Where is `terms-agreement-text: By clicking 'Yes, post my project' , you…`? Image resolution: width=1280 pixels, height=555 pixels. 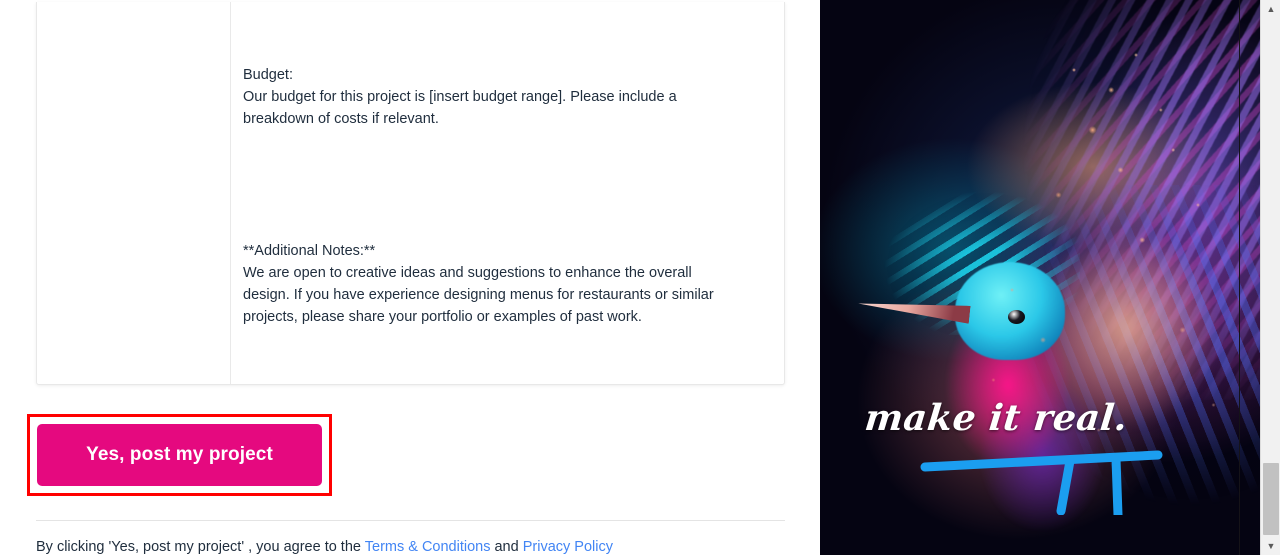 terms-agreement-text: By clicking 'Yes, post my project' , you… is located at coordinates (324, 546).